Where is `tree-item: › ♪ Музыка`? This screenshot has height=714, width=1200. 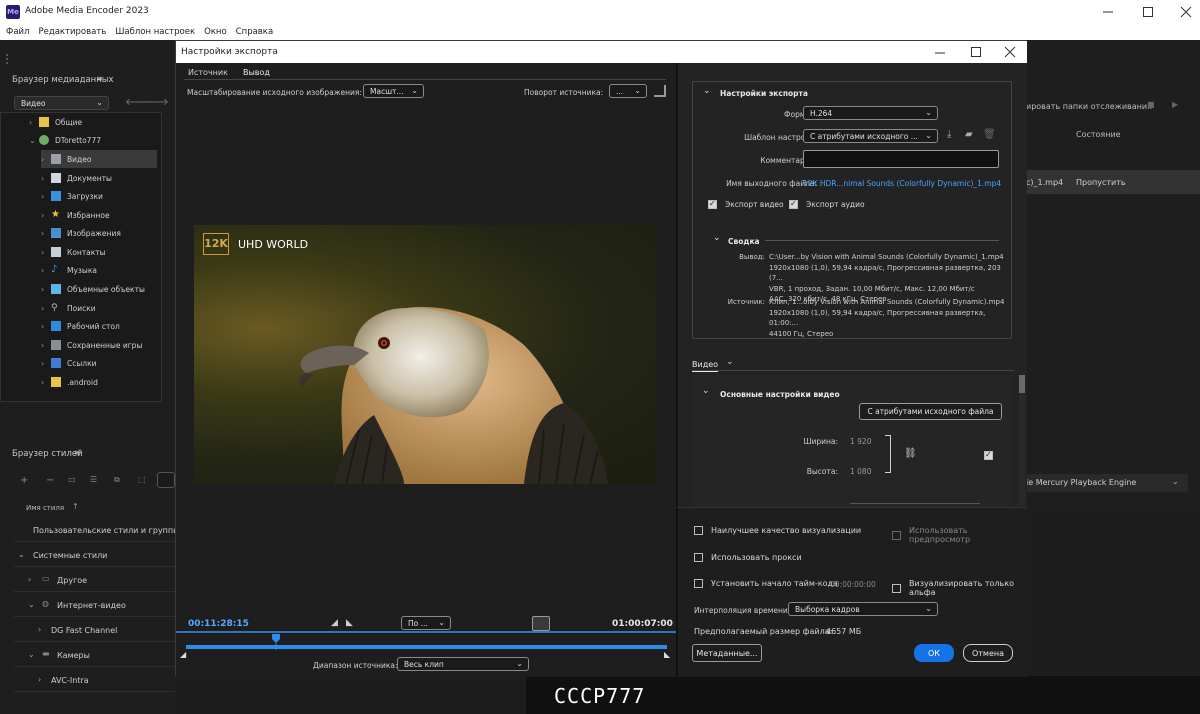 tree-item: › ♪ Музыка is located at coordinates (101, 270).